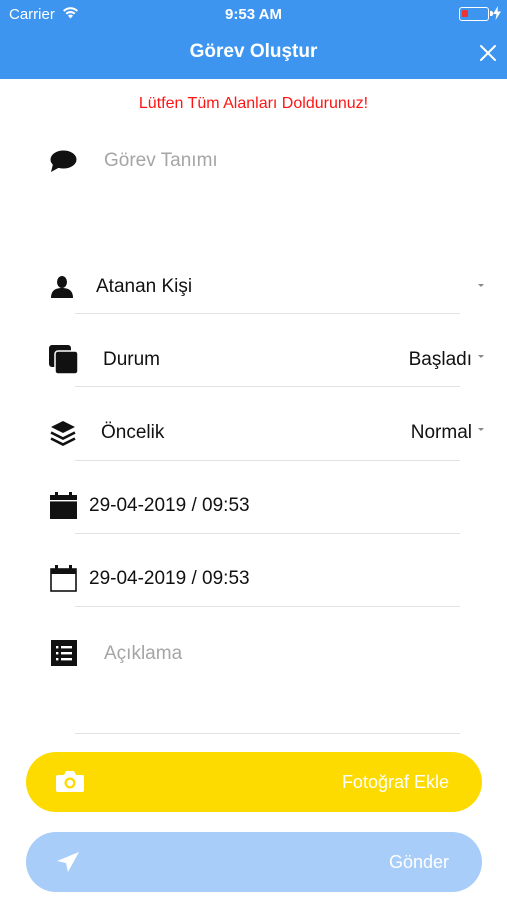 The width and height of the screenshot is (507, 900). I want to click on send-button: Gönder, so click(254, 862).